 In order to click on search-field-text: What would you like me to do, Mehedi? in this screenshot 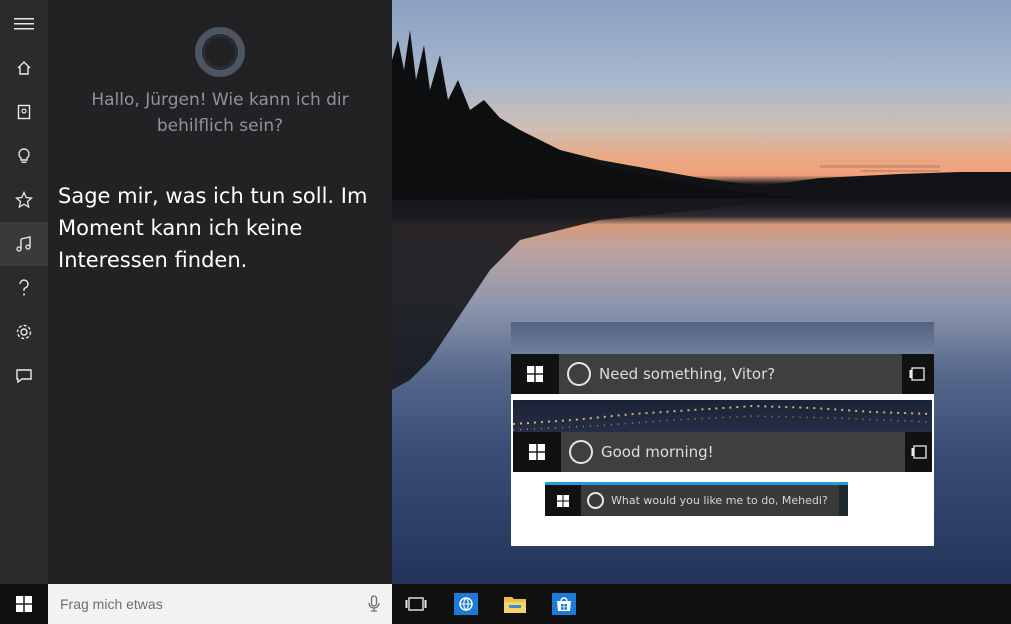, I will do `click(719, 500)`.